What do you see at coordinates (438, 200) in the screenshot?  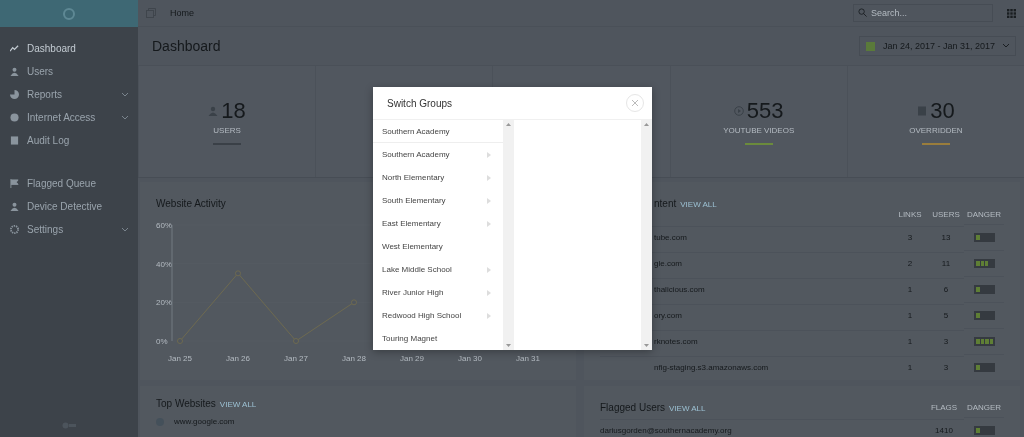 I see `group-item: South Elementary` at bounding box center [438, 200].